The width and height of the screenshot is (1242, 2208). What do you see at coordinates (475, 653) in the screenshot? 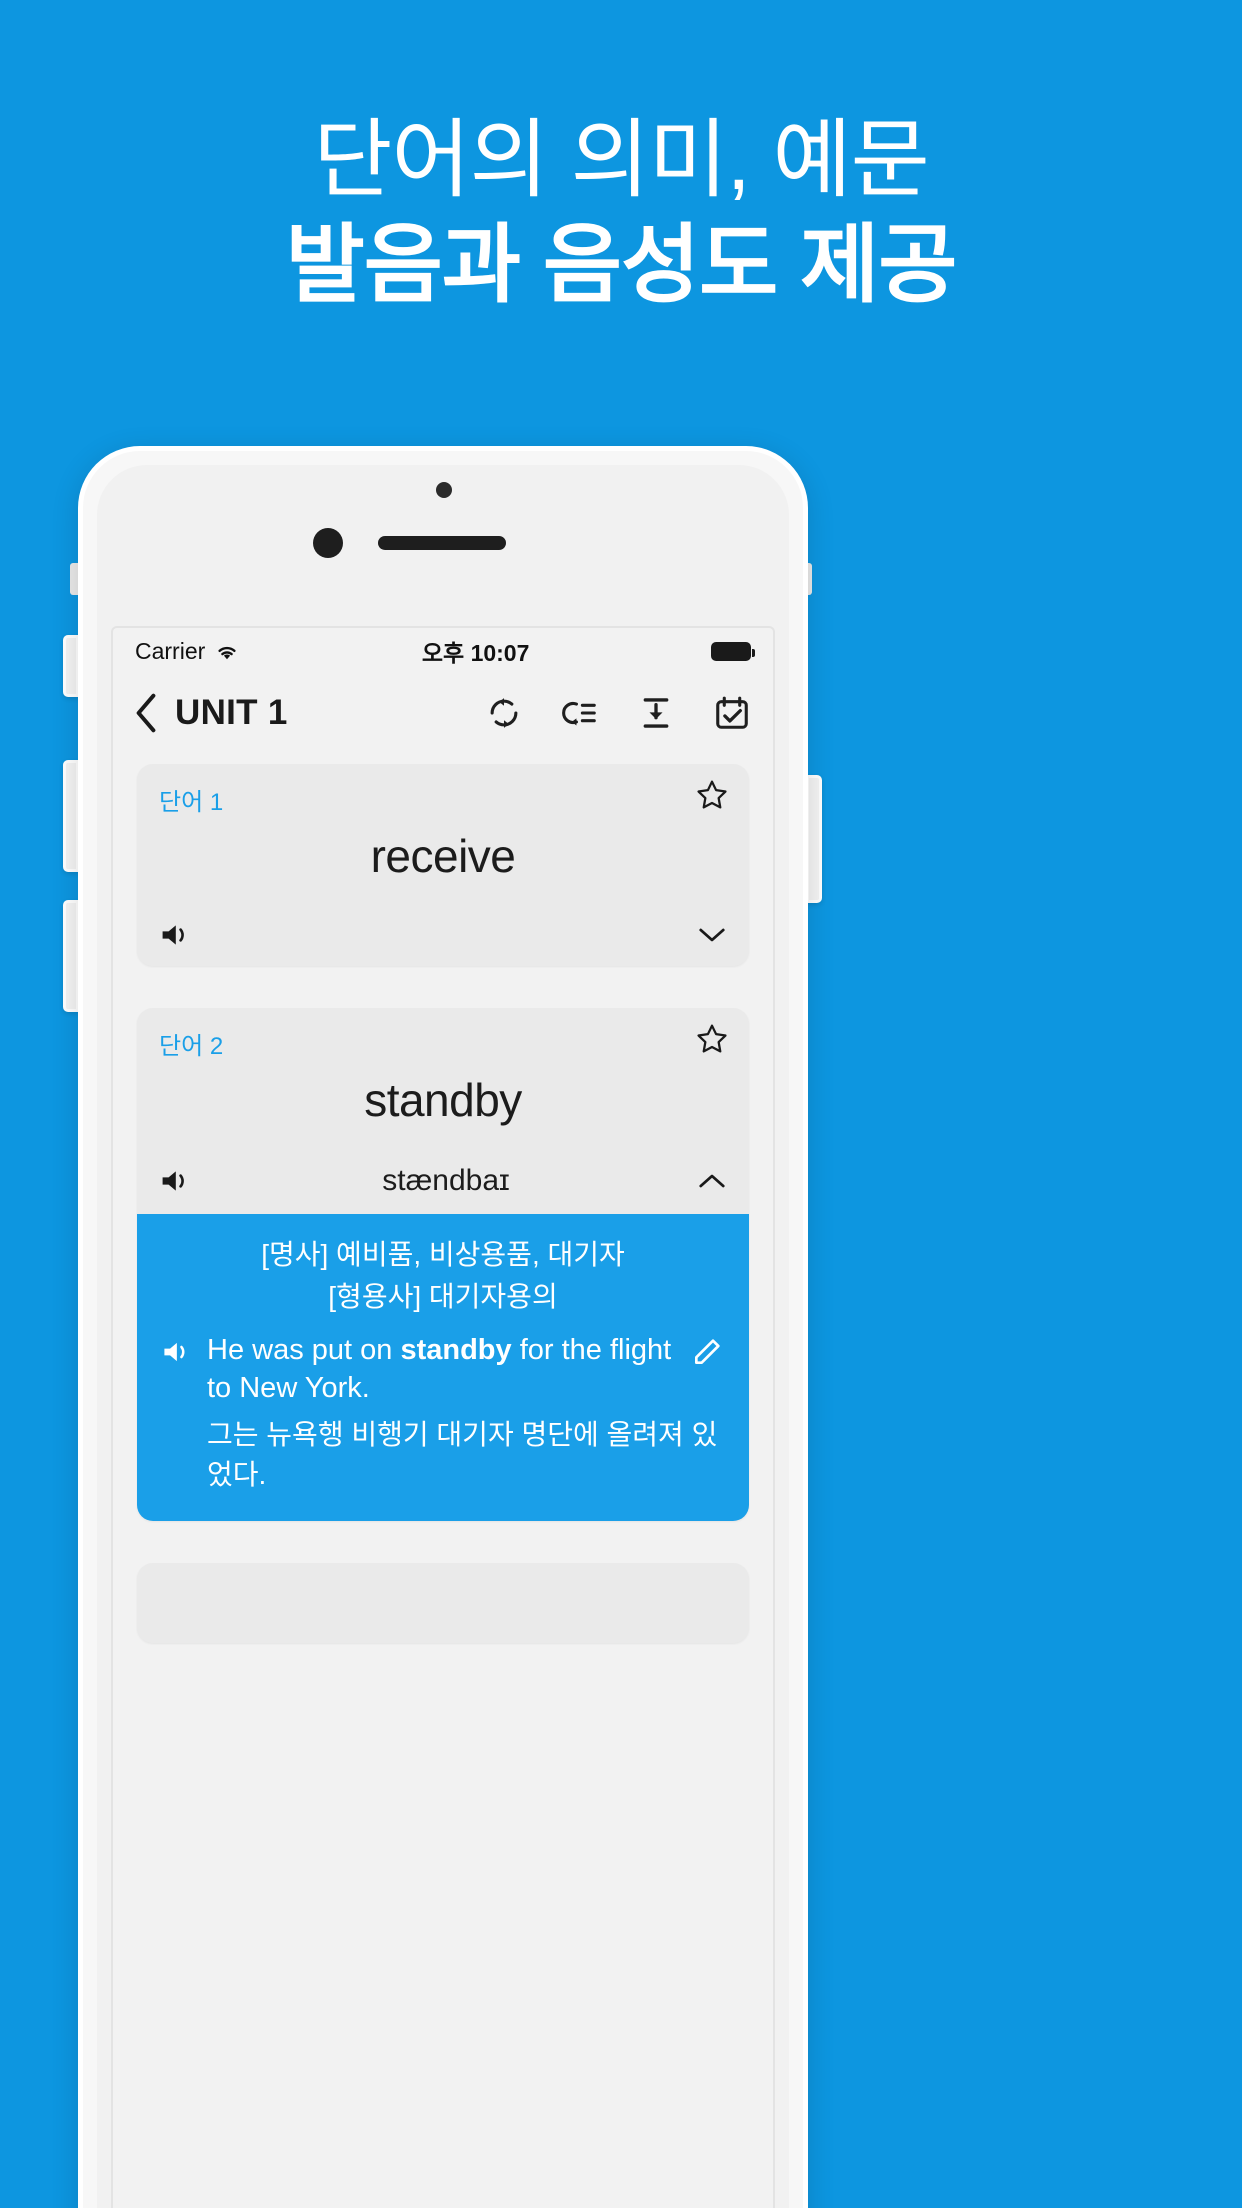
I see `status-bar-time: 오후 10:07` at bounding box center [475, 653].